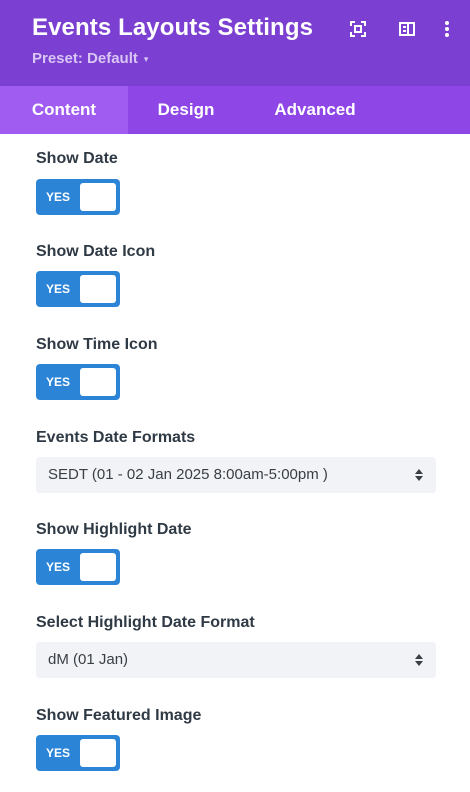  Describe the element at coordinates (77, 158) in the screenshot. I see `show-date-label: Show Date` at that location.